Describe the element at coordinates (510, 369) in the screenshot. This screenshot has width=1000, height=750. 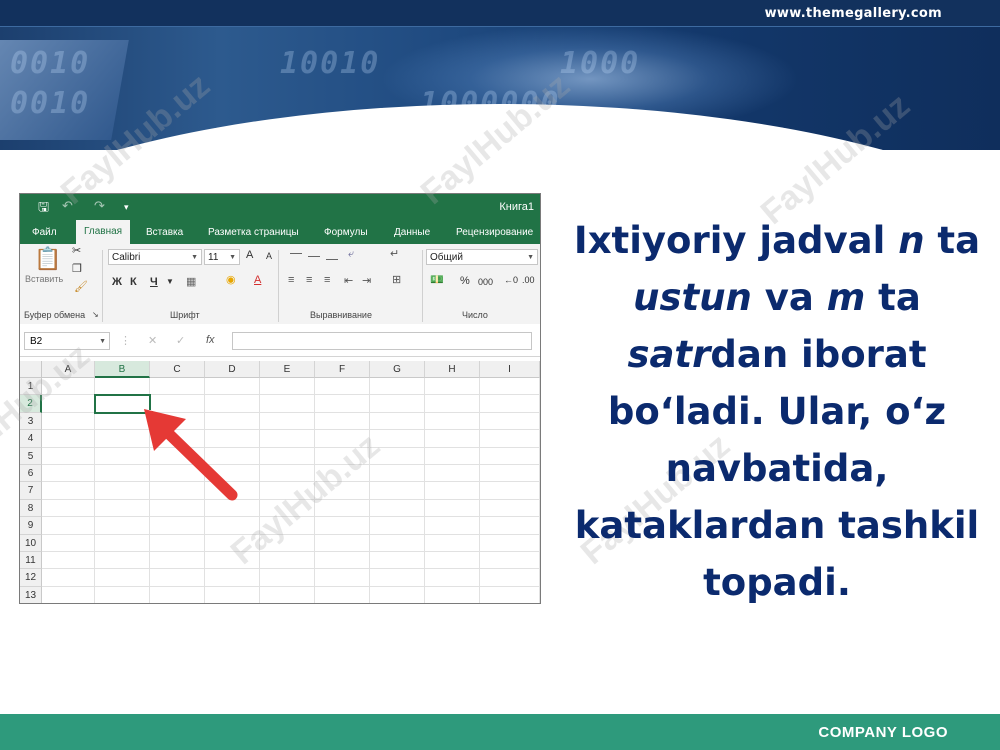
I see `column-header: I` at that location.